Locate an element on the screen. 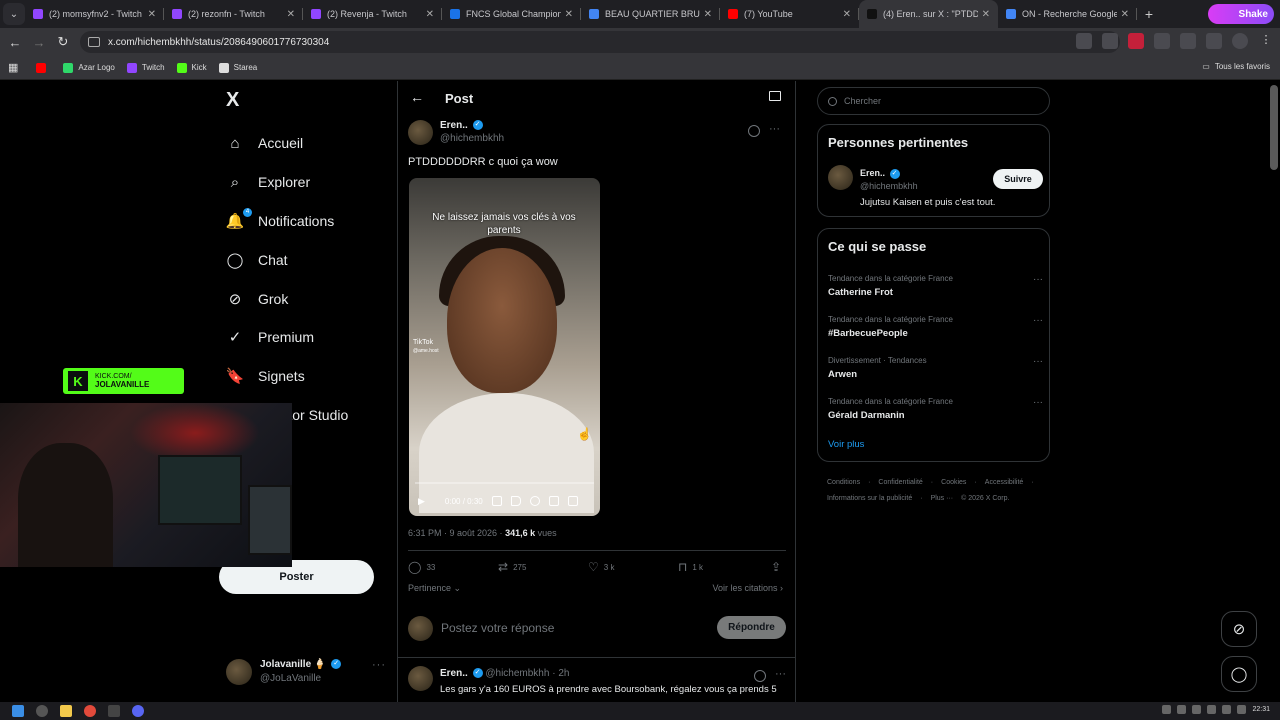  browser-tab: (7) YouTube ✕ is located at coordinates (789, 14).